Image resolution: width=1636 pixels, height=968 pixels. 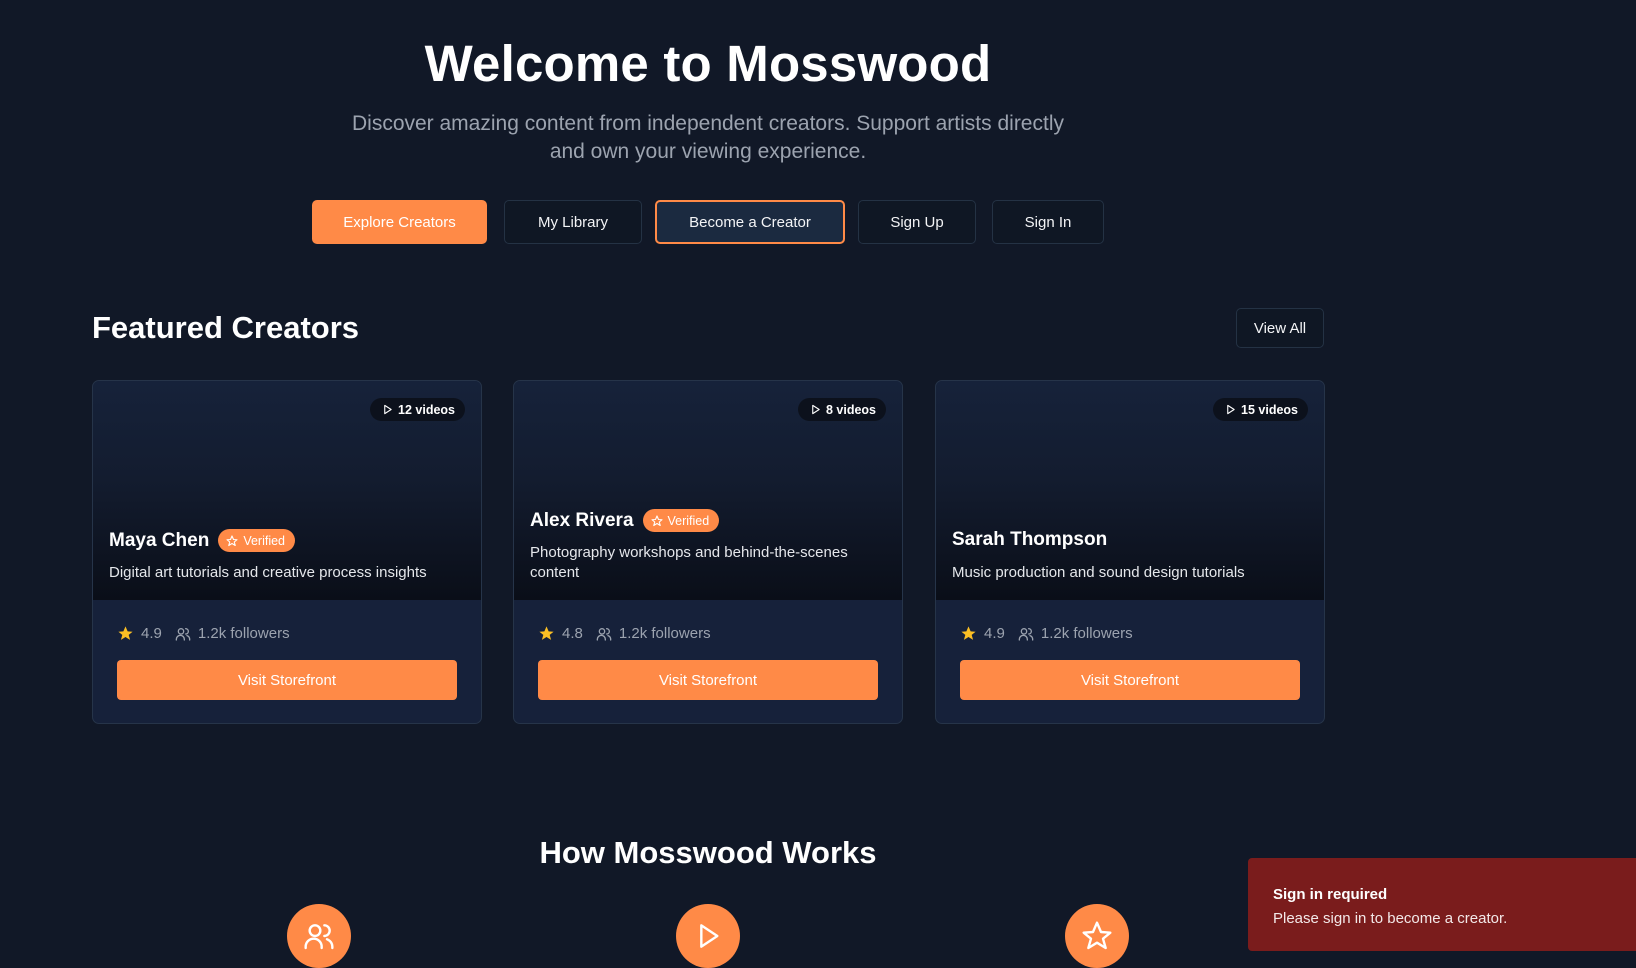 What do you see at coordinates (750, 222) in the screenshot?
I see `become-creator-button: Become a Creator` at bounding box center [750, 222].